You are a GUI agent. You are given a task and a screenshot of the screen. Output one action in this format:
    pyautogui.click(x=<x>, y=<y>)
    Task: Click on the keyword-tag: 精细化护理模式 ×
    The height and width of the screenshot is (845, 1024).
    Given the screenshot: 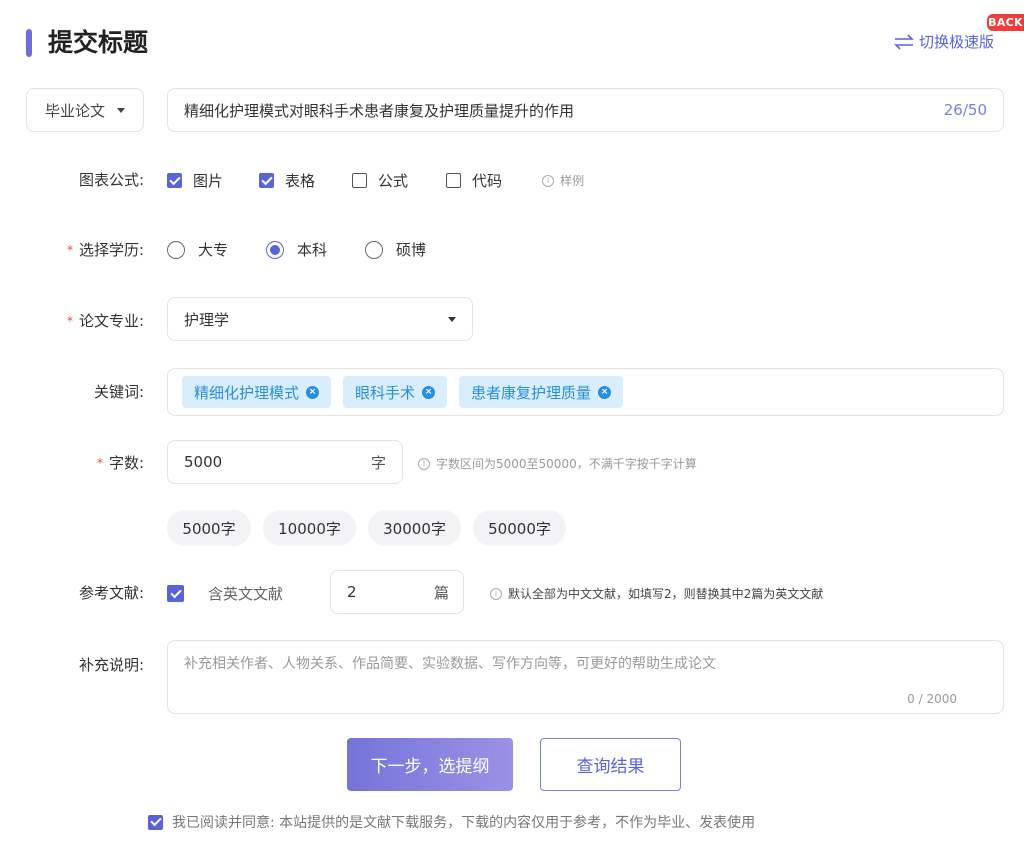 What is the action you would take?
    pyautogui.click(x=257, y=392)
    